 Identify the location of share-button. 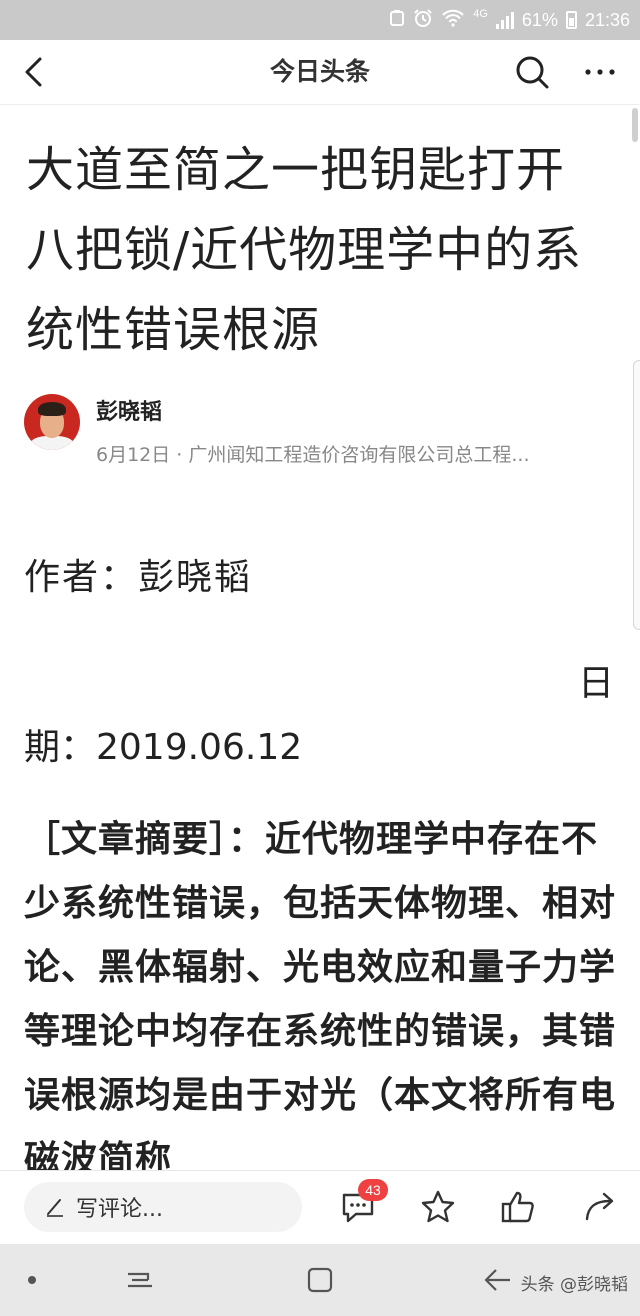
(600, 1207).